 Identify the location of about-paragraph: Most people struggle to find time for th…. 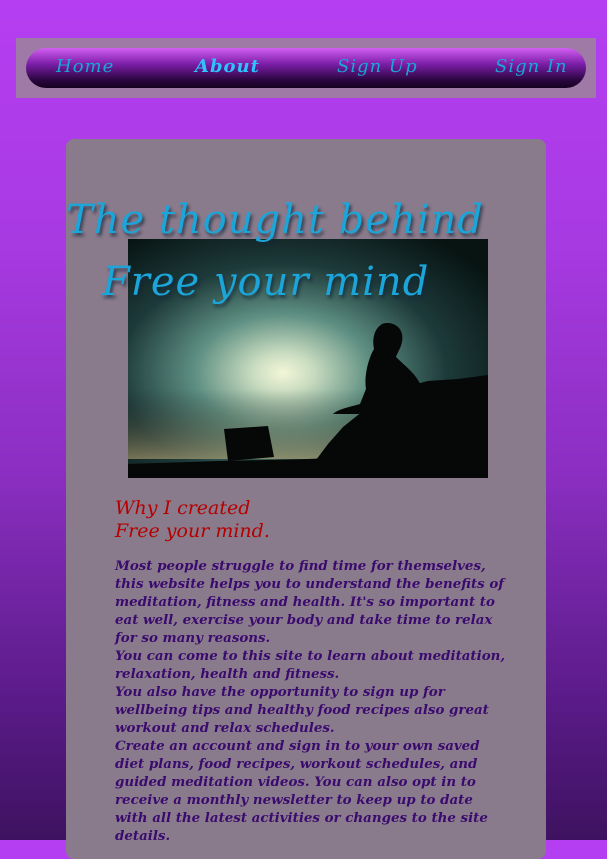
(310, 602).